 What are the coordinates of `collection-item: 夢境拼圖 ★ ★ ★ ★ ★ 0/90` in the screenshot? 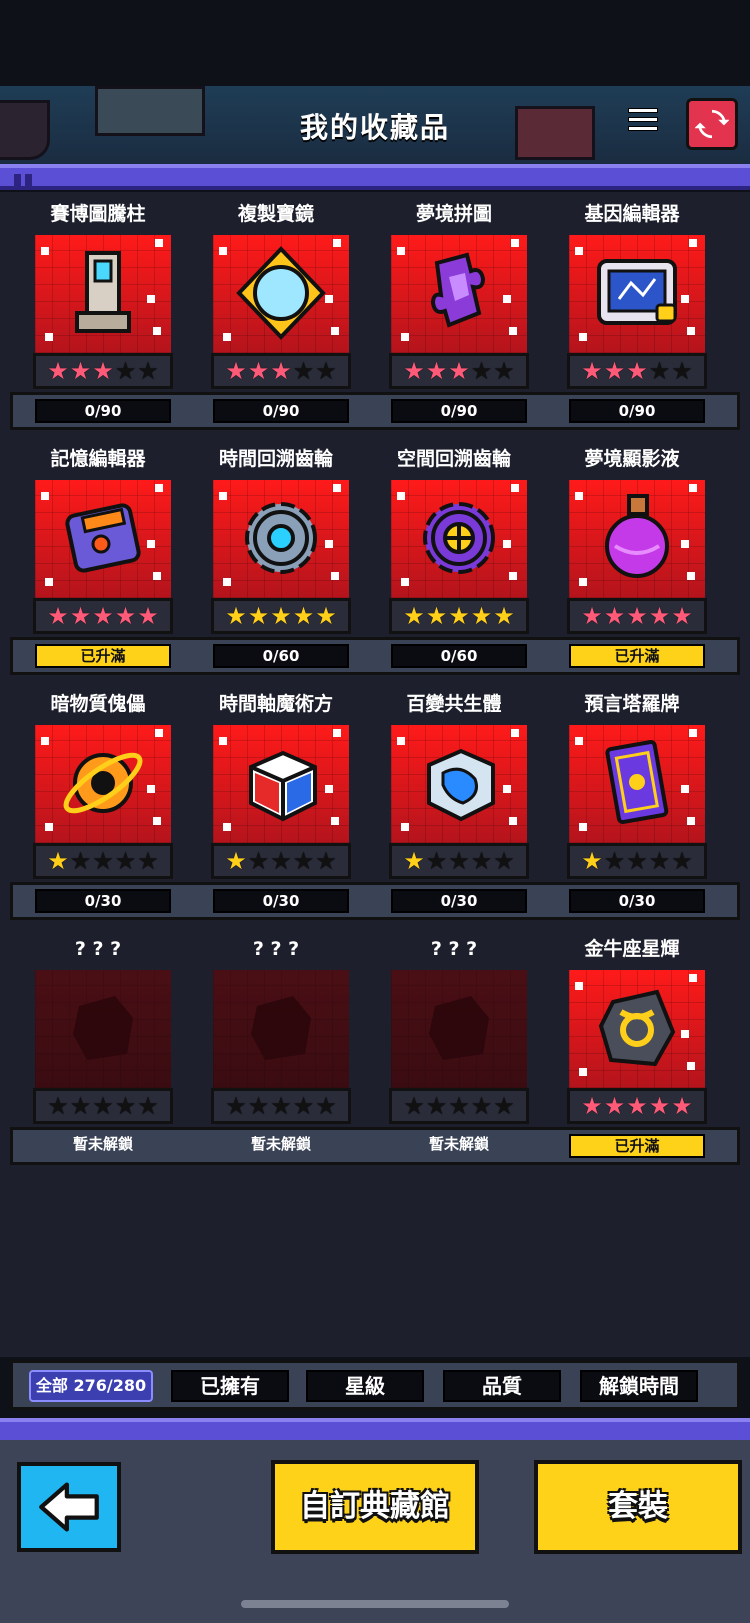 It's located at (454, 321).